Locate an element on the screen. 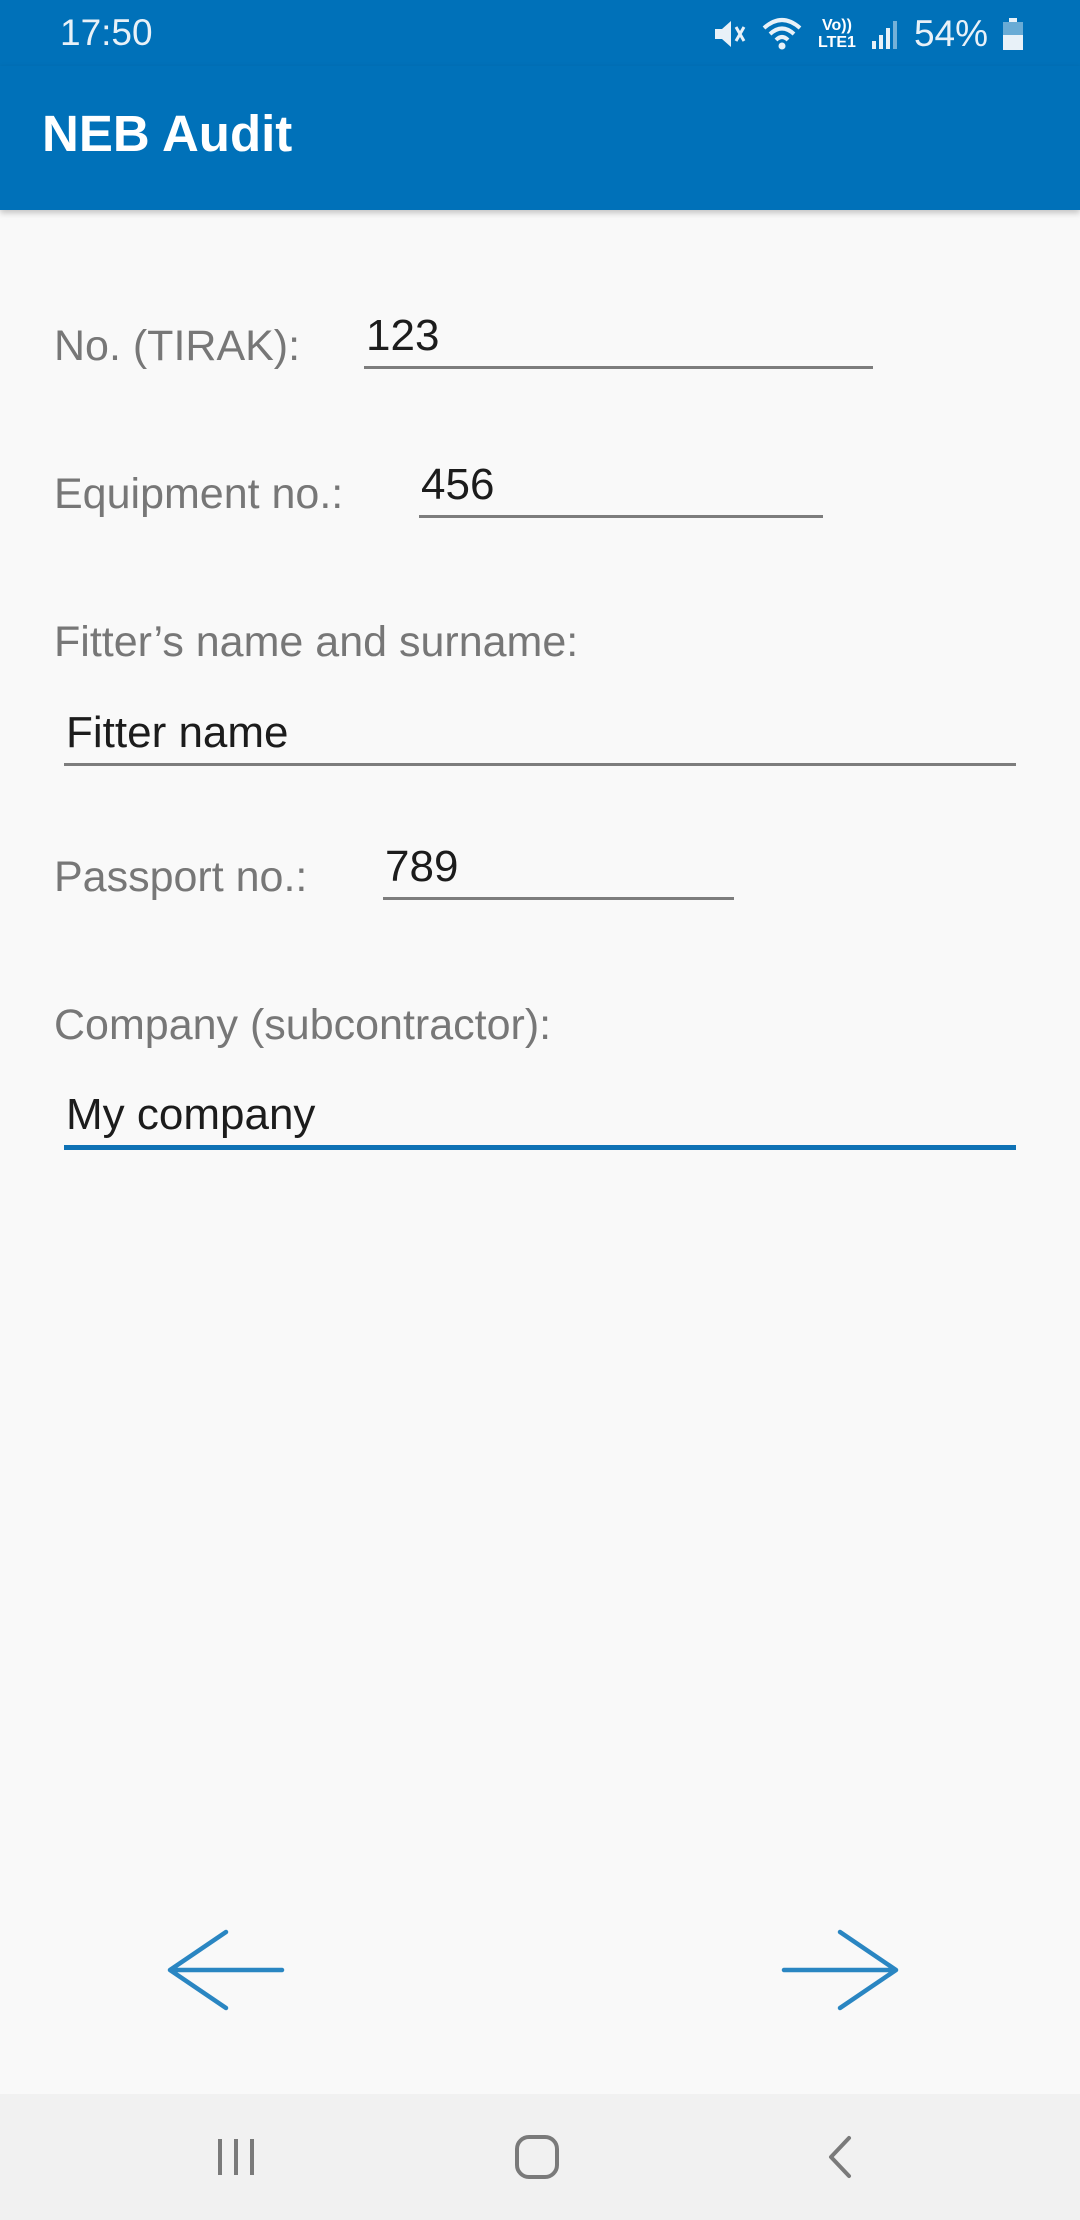 This screenshot has height=2220, width=1080. equipment-no-input is located at coordinates (622, 485).